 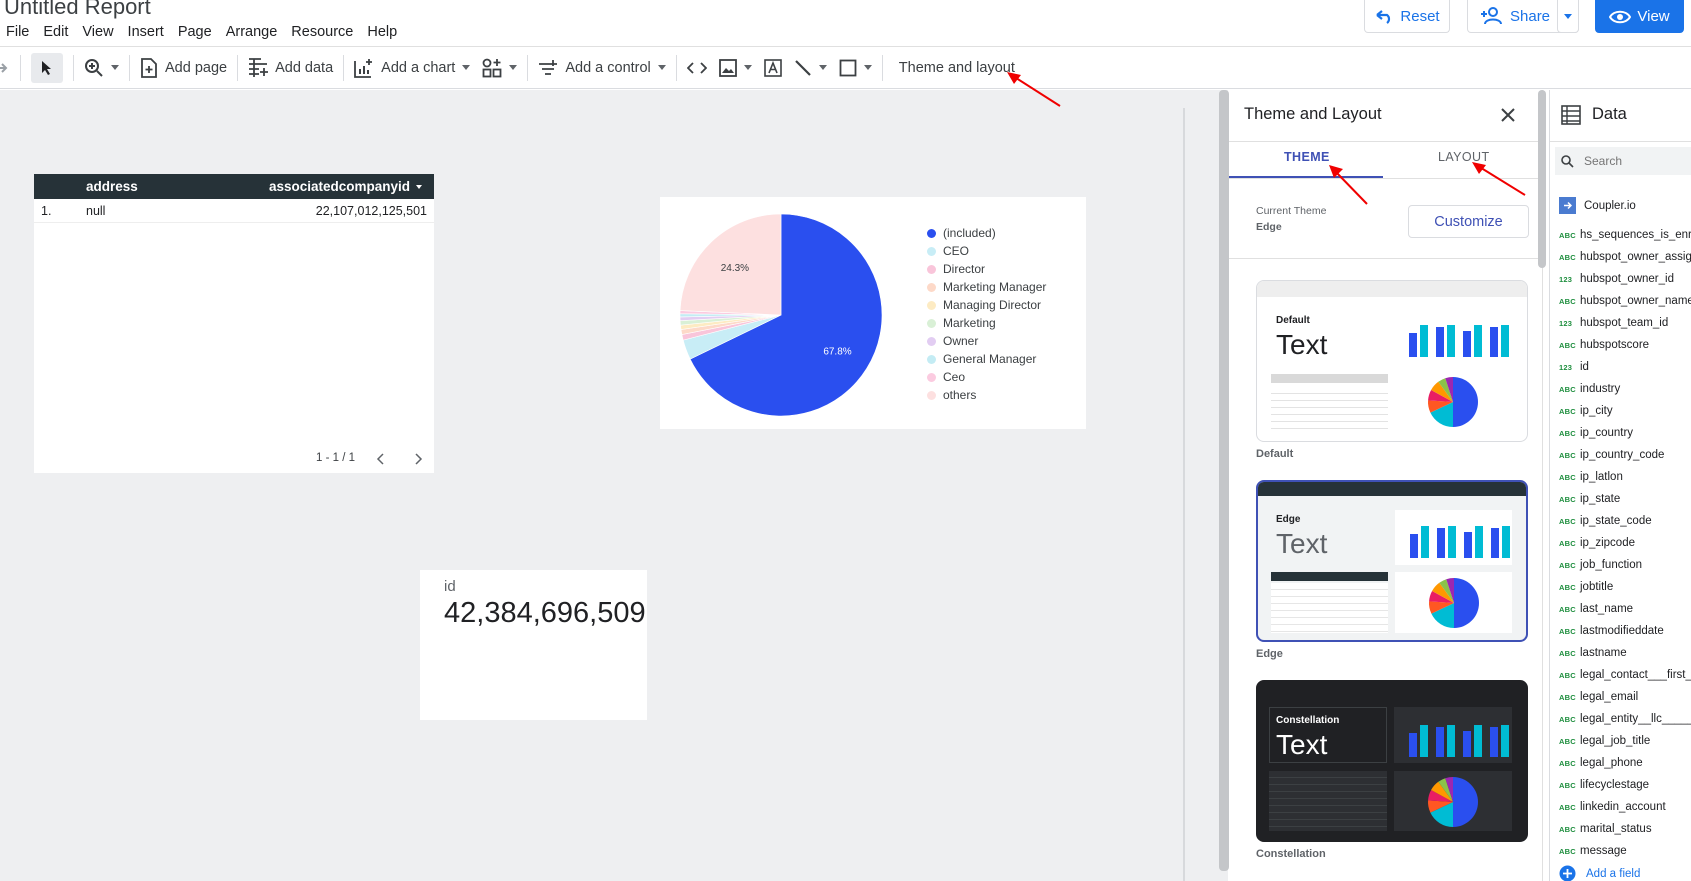 What do you see at coordinates (98, 32) in the screenshot?
I see `menu-view: View` at bounding box center [98, 32].